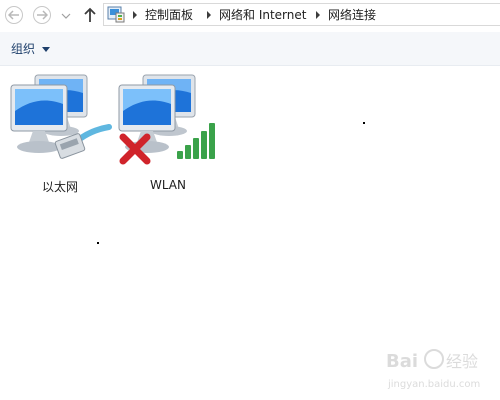  Describe the element at coordinates (23, 49) in the screenshot. I see `organize-button: 组织` at that location.